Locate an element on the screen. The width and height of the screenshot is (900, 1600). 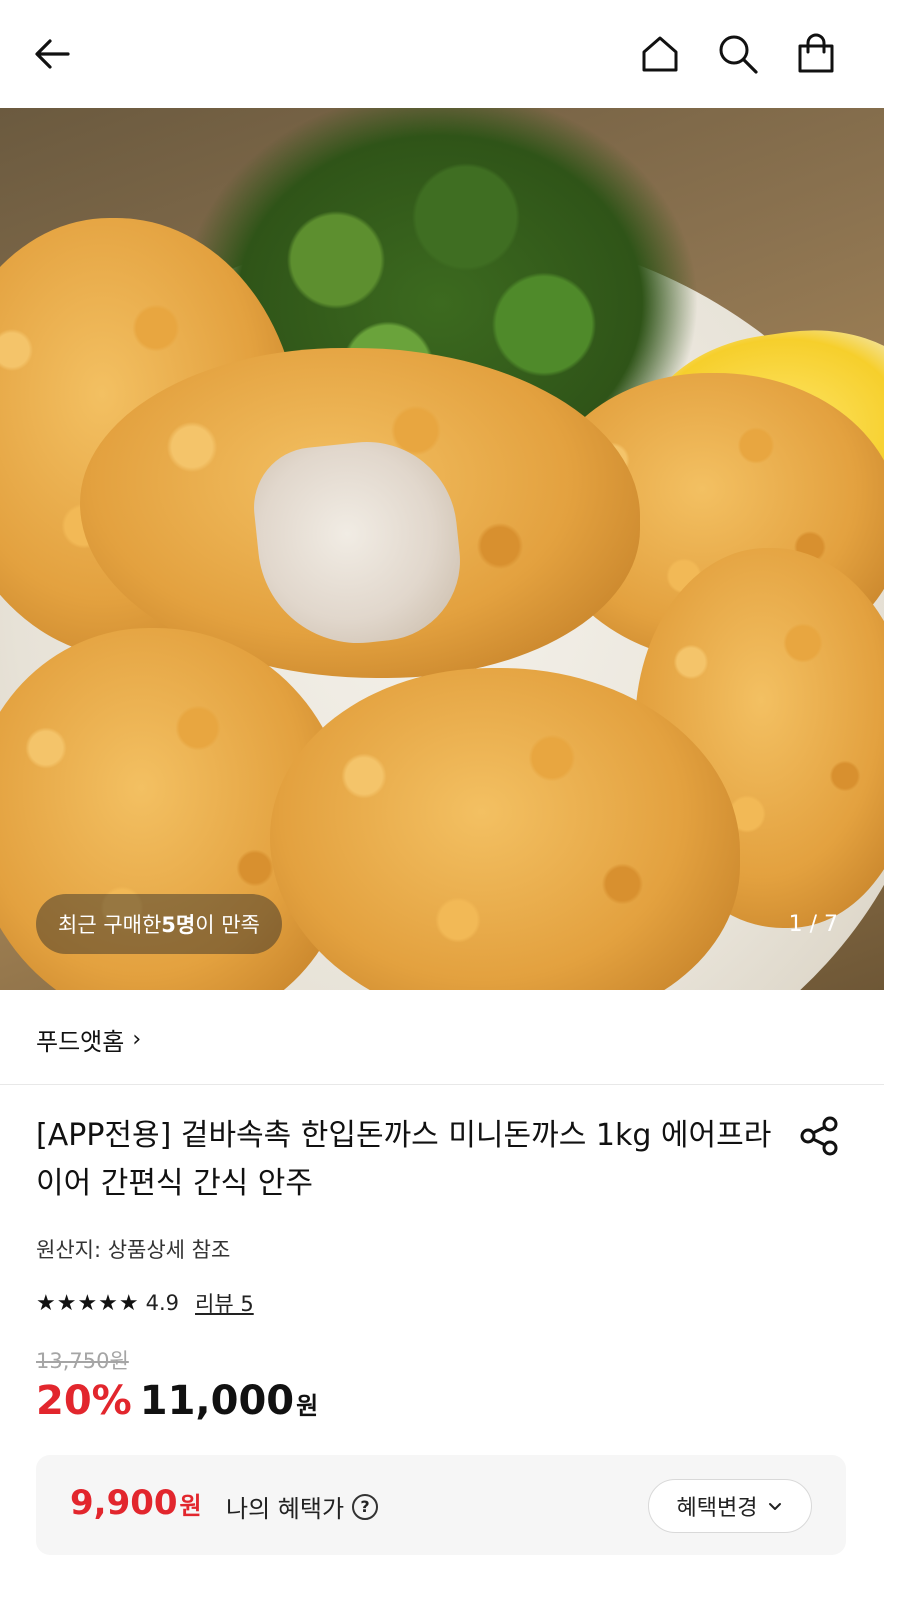
search-icon is located at coordinates (738, 54).